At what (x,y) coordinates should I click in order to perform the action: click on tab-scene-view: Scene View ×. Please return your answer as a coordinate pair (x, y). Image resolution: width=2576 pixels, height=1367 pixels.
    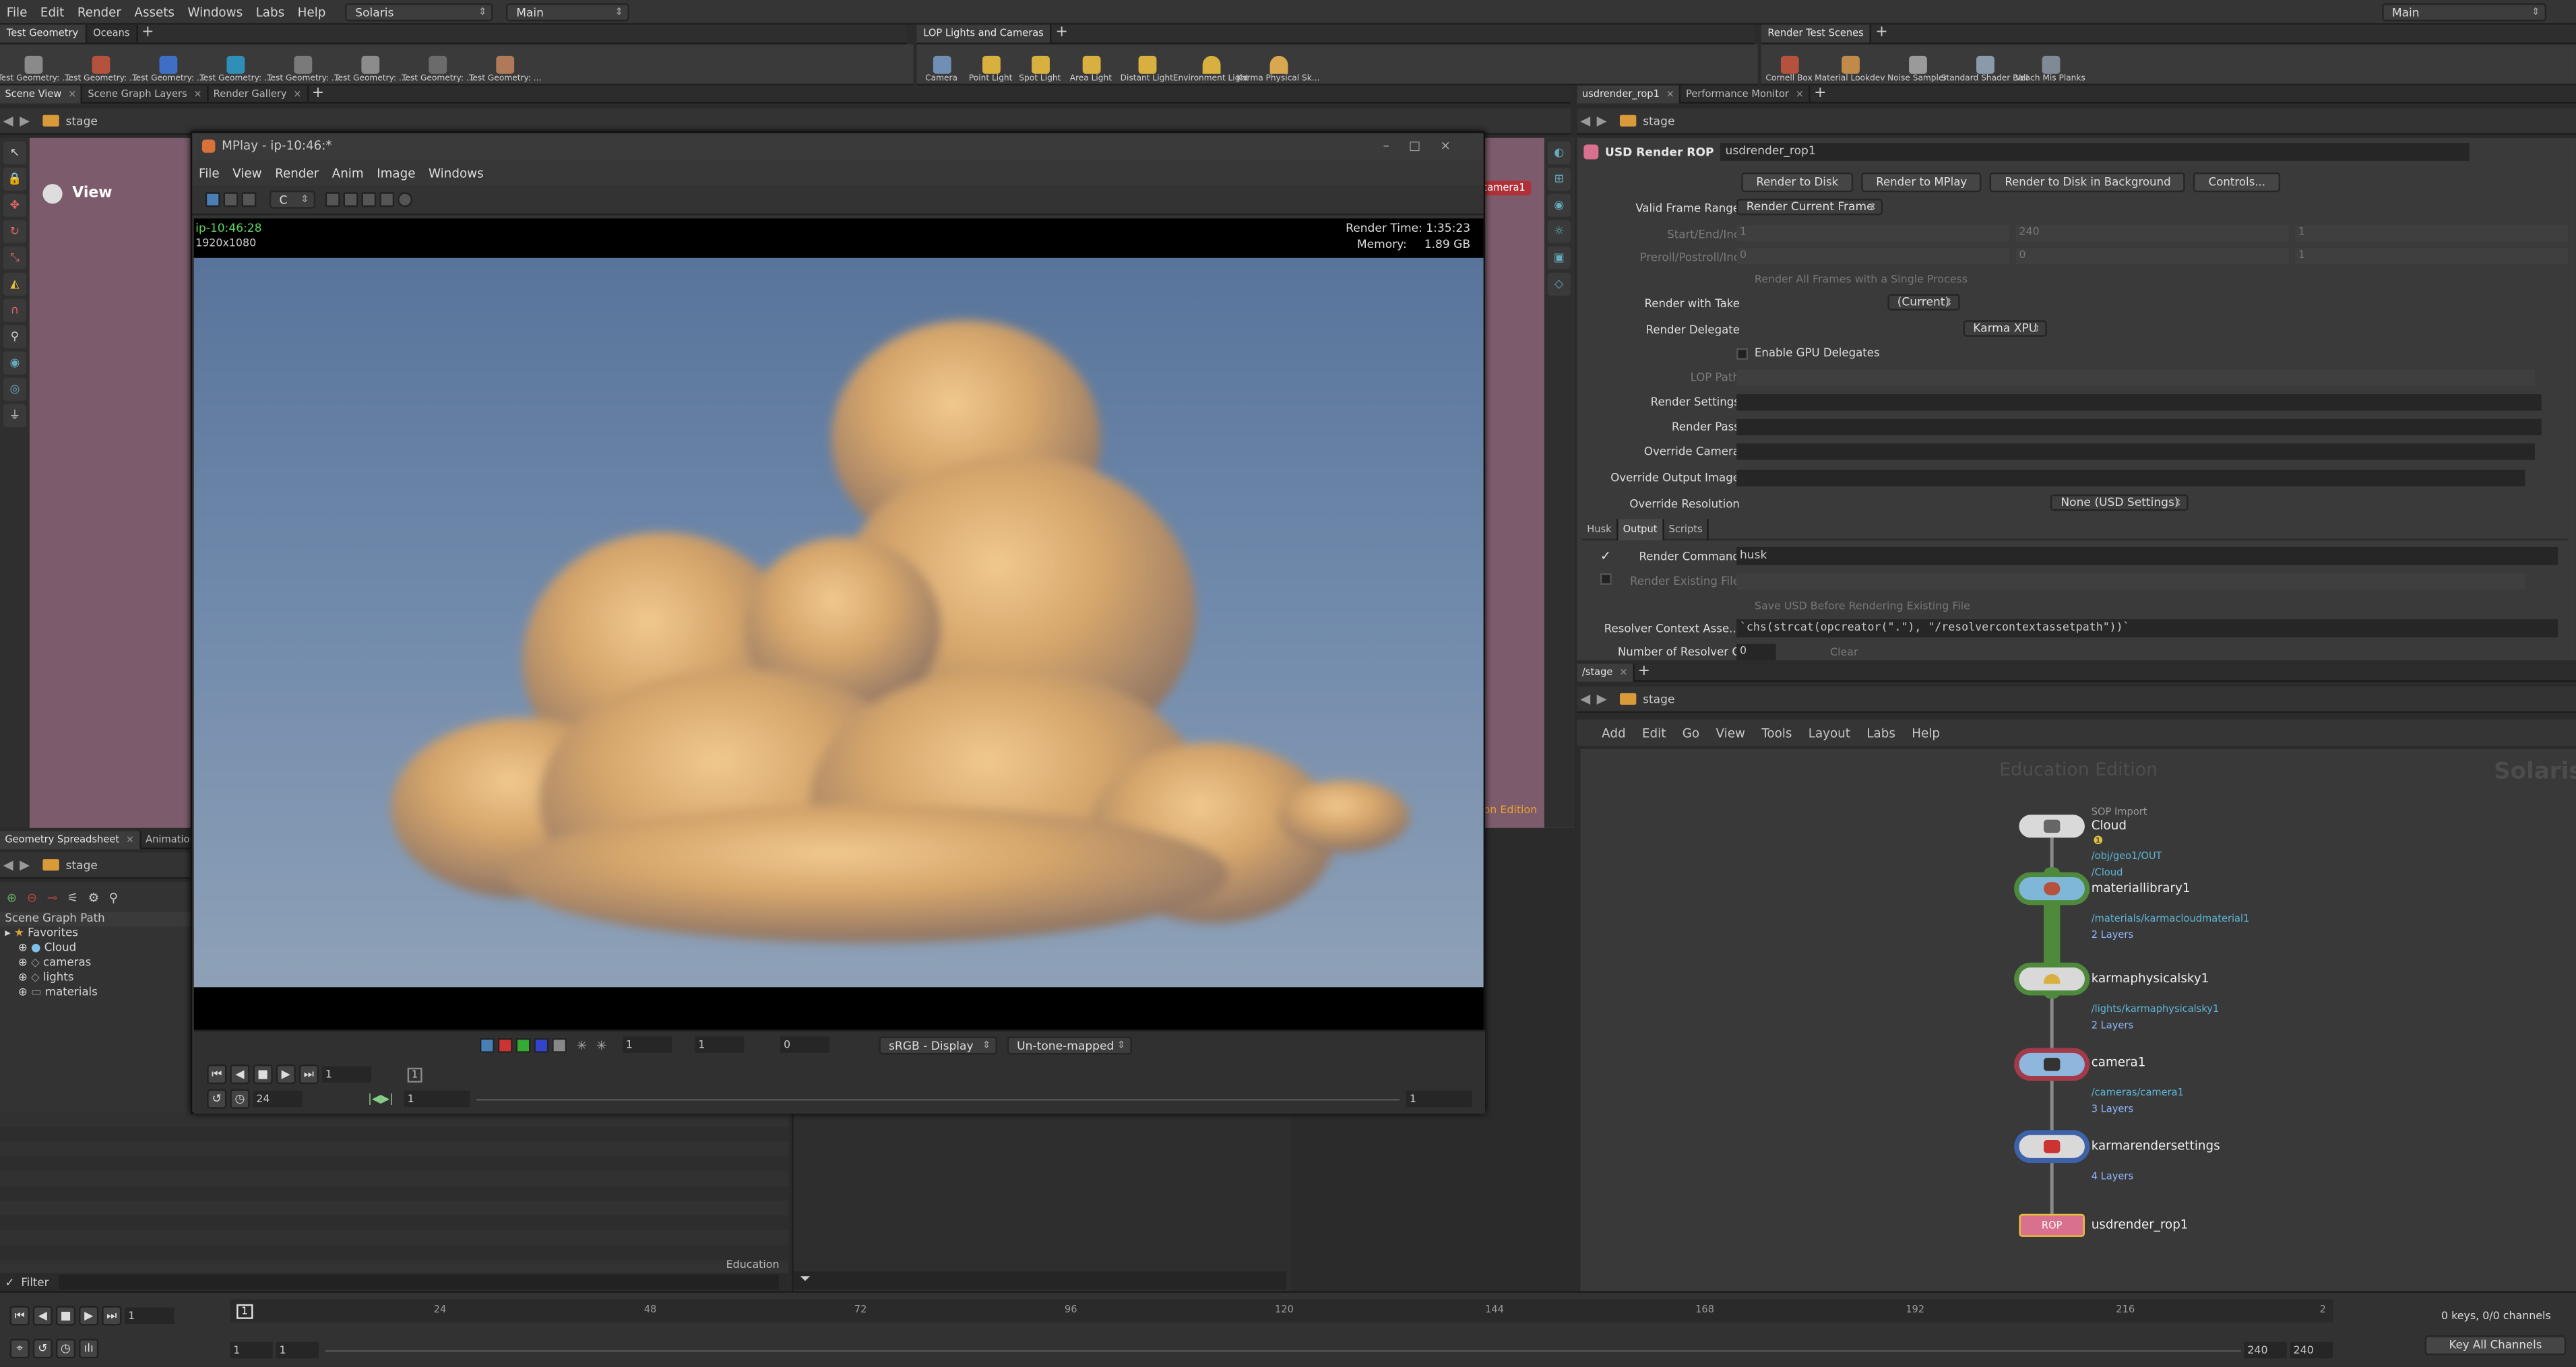
    Looking at the image, I should click on (42, 94).